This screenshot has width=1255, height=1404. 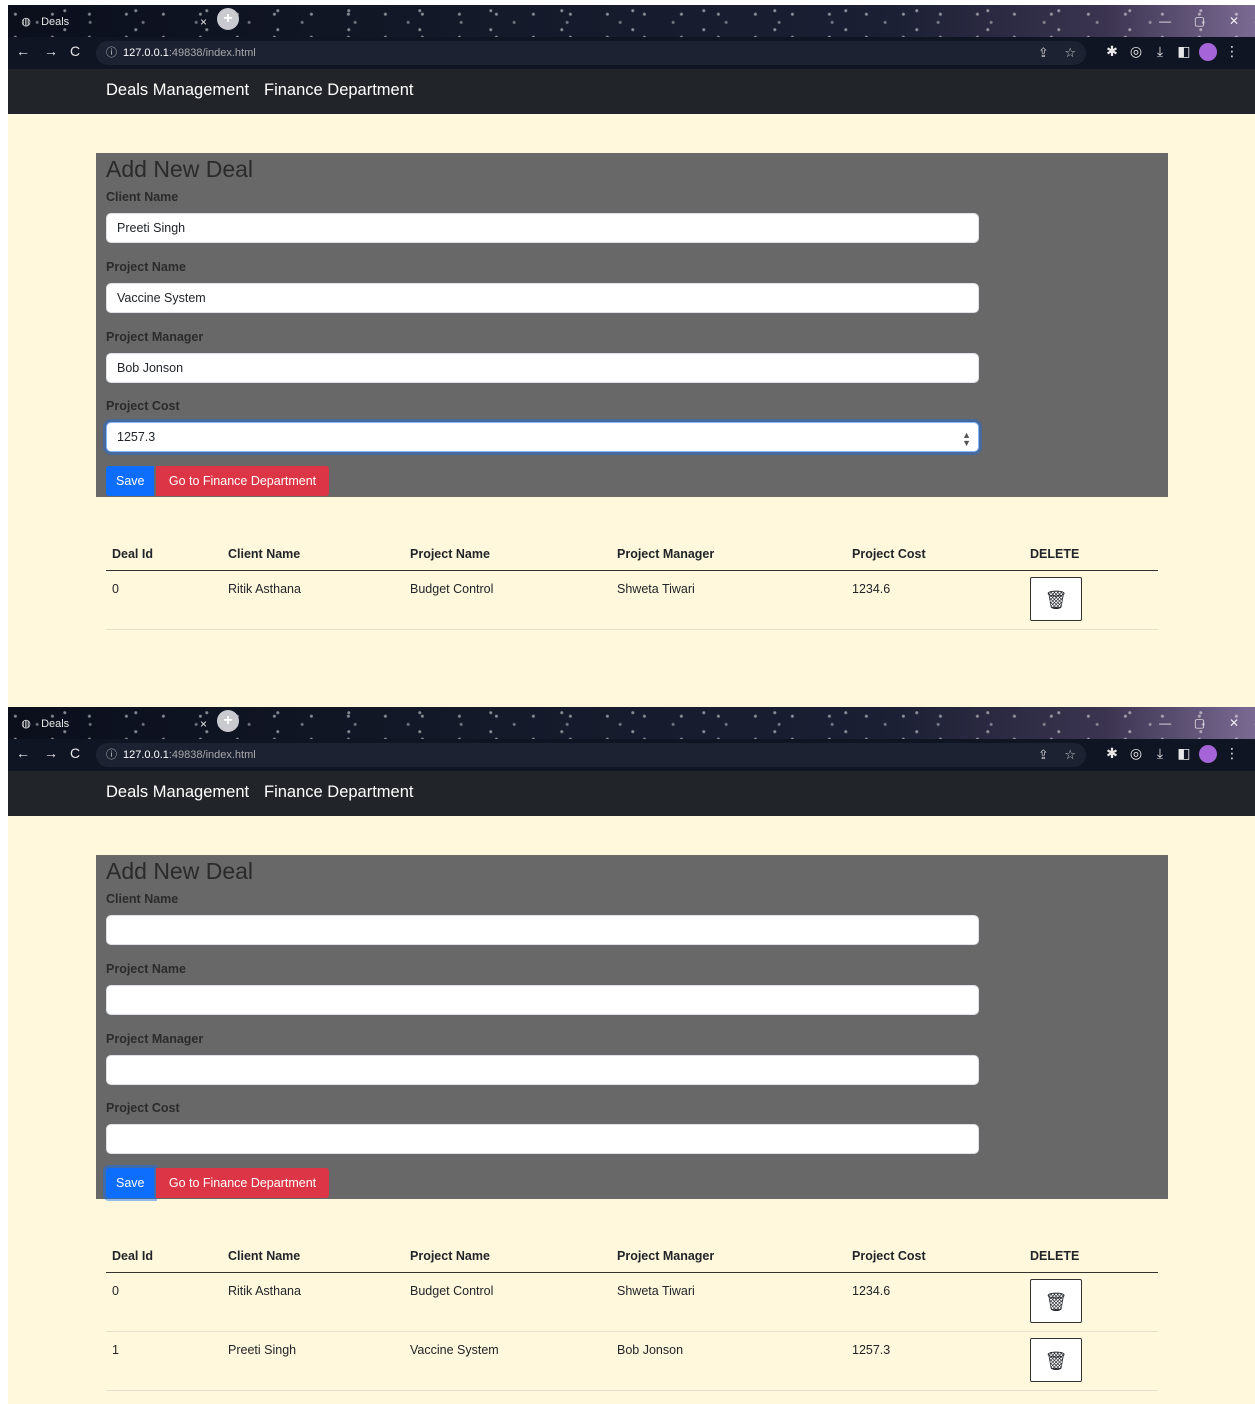 I want to click on cell-client-name: Preeti Singh, so click(x=262, y=1350).